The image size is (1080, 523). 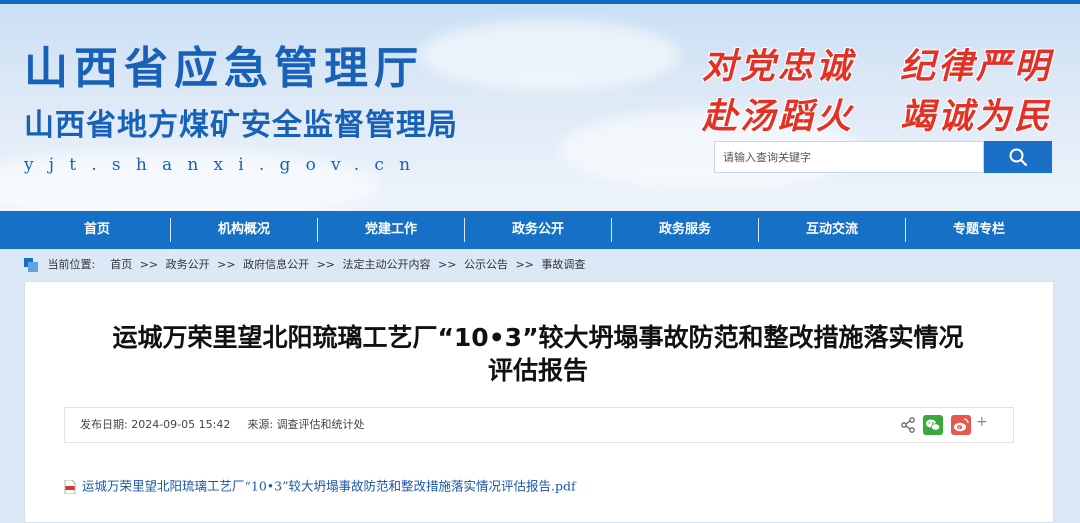 I want to click on slogan-2: 纪律严明, so click(x=976, y=66).